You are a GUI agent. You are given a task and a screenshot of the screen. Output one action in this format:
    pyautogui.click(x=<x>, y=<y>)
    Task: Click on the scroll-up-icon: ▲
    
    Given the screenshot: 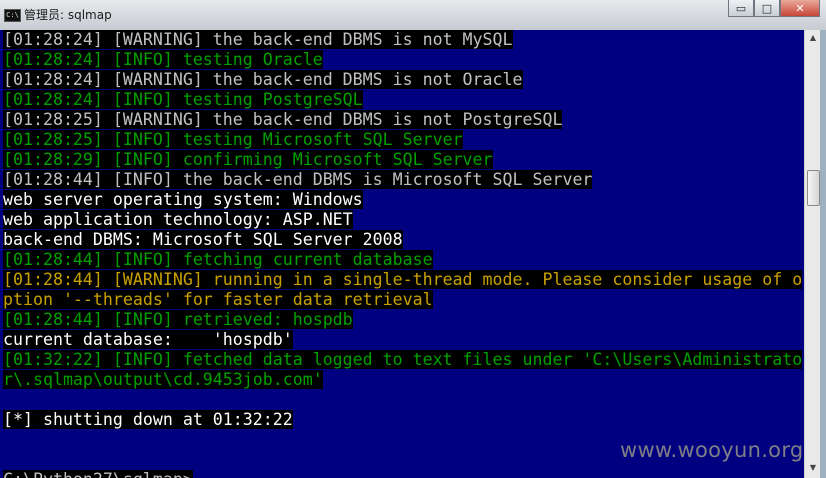 What is the action you would take?
    pyautogui.click(x=813, y=38)
    